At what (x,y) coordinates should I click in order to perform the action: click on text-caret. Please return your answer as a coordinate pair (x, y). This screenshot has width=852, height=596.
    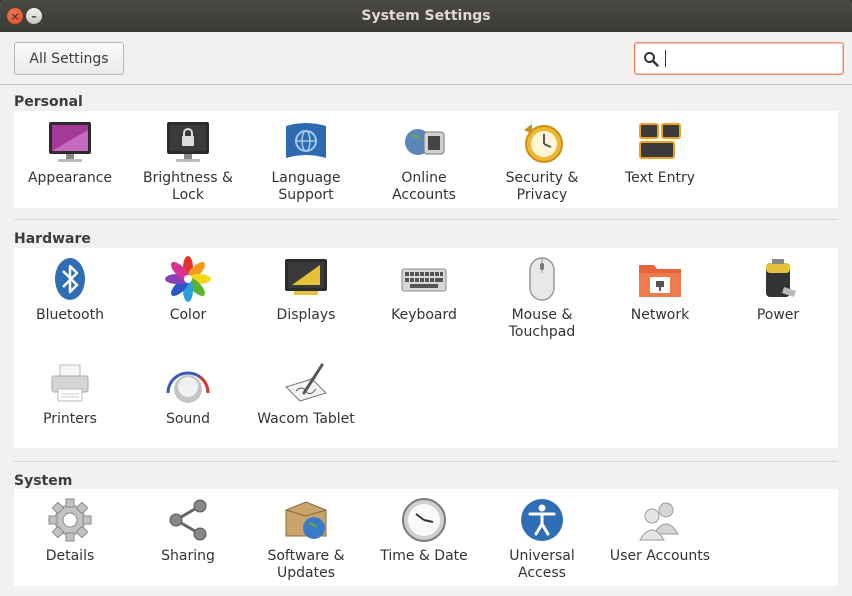
    Looking at the image, I should click on (665, 58).